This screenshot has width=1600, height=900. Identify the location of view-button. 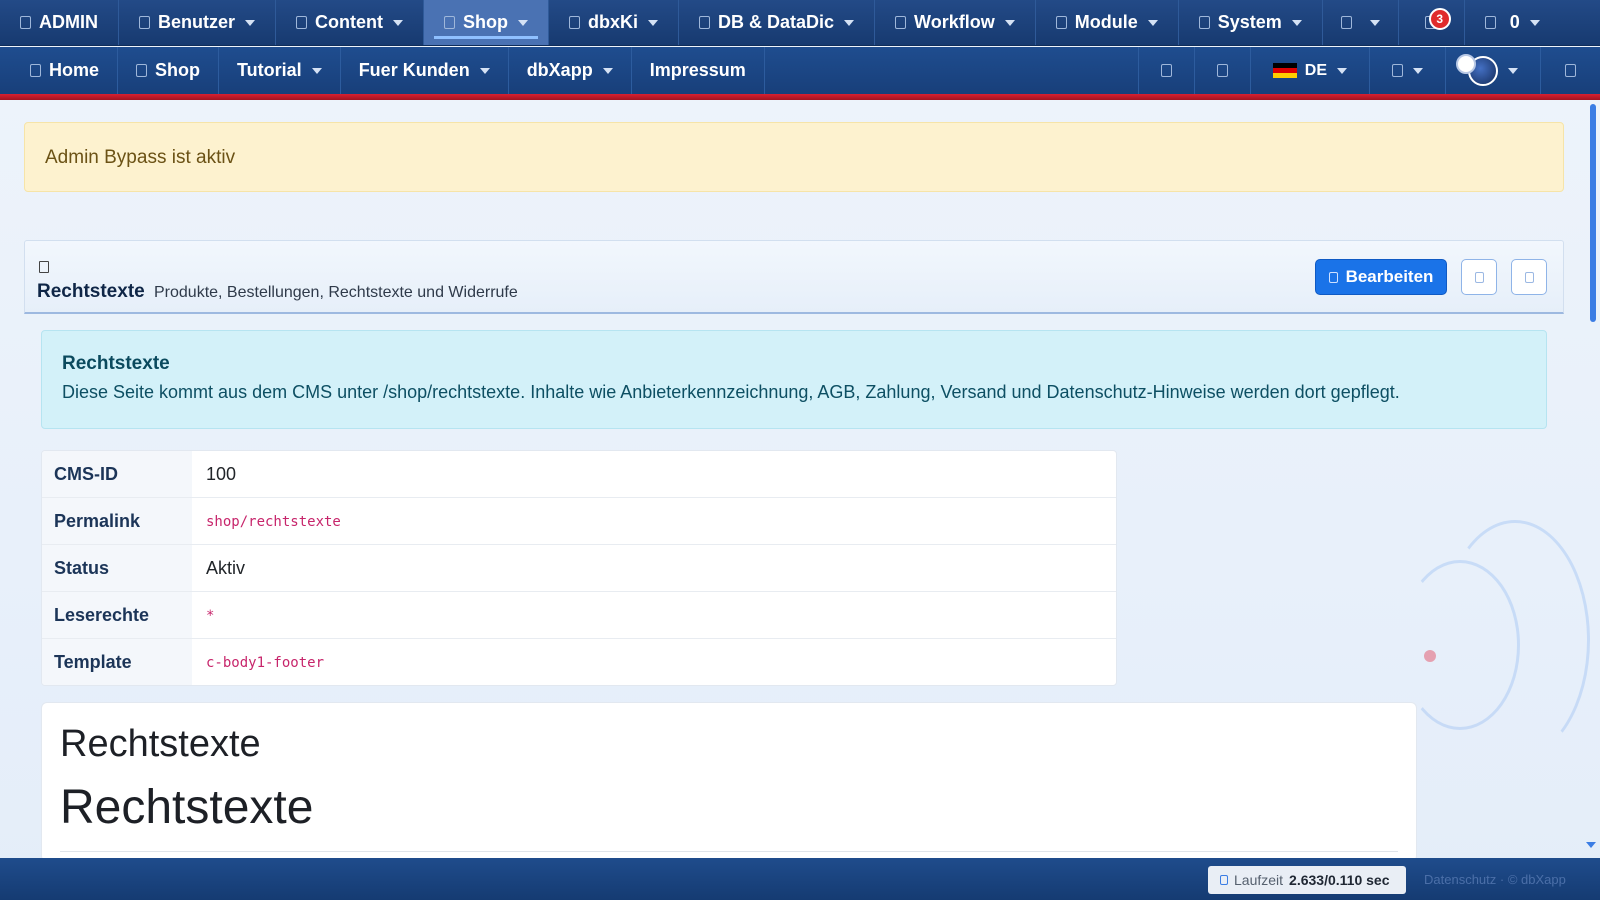
(1529, 277).